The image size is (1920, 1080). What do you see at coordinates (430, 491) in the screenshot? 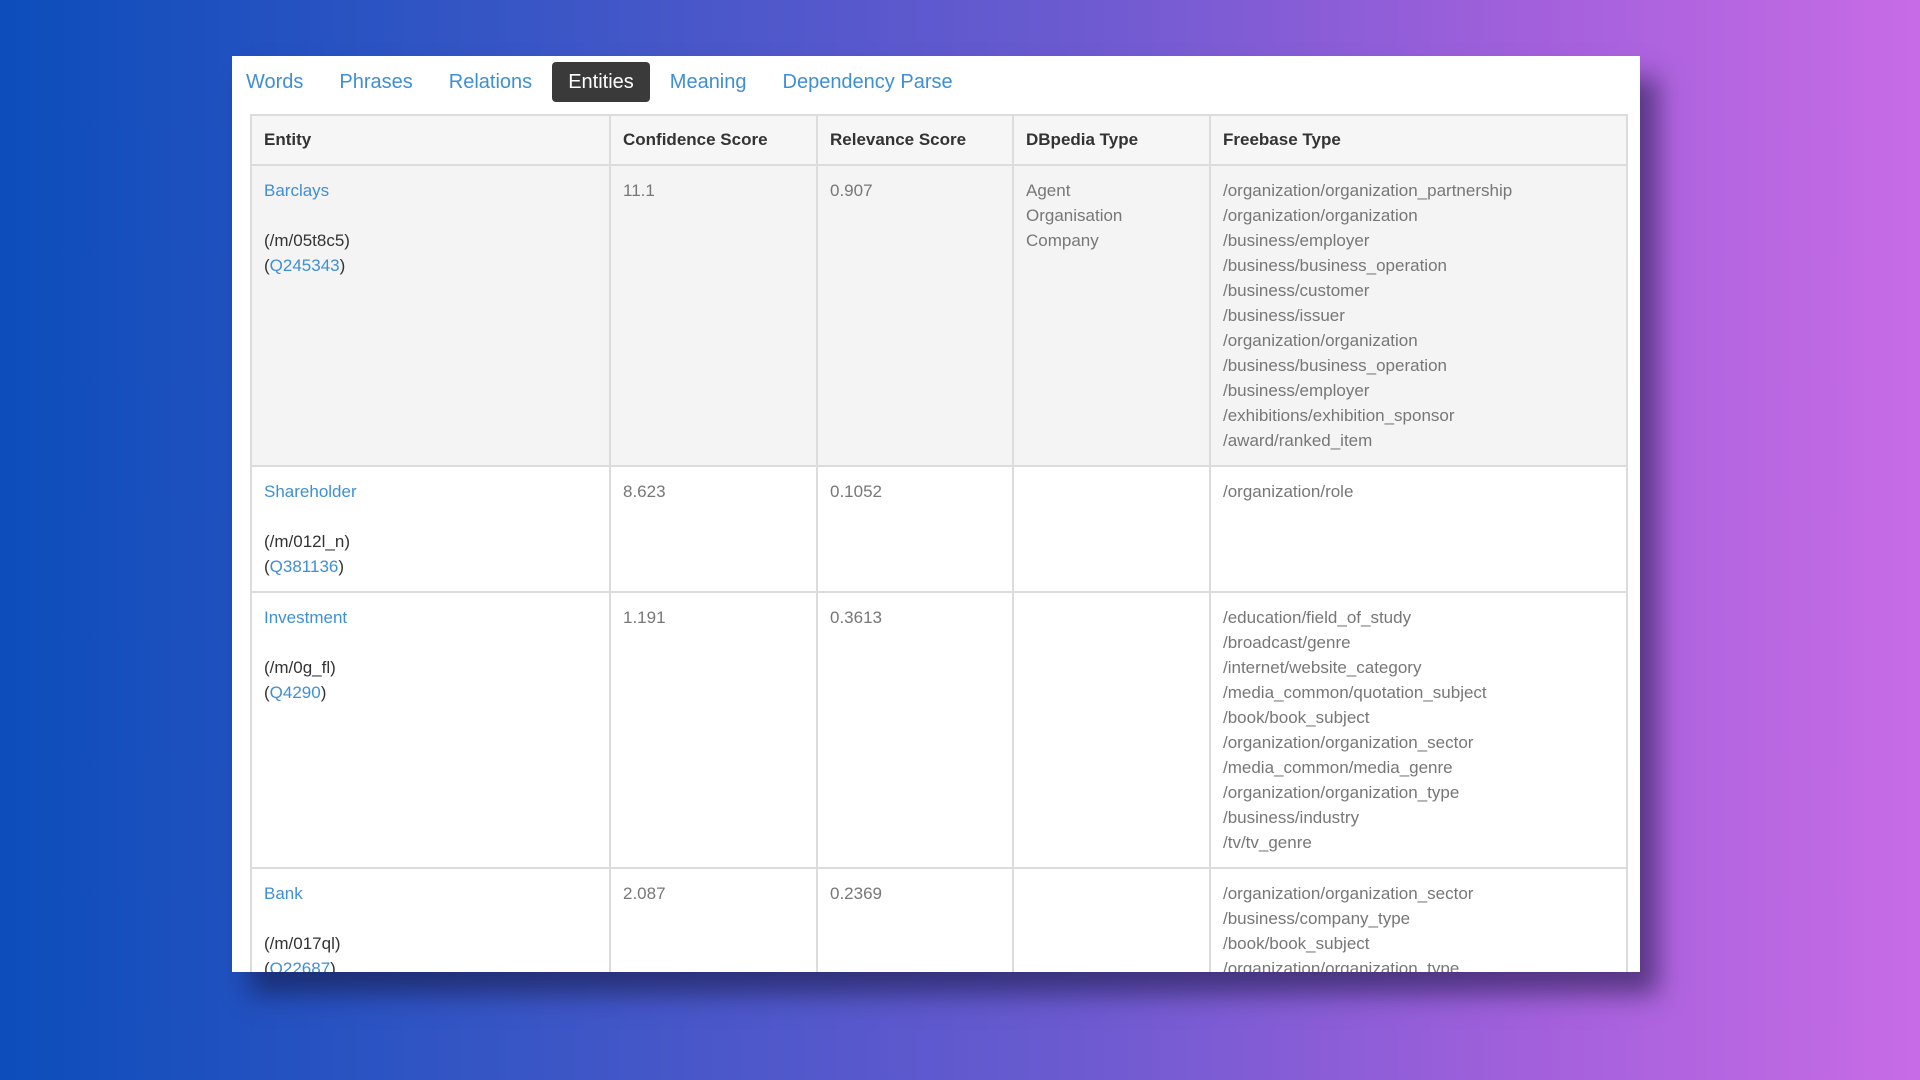
I see `entity-link: Shareholder` at bounding box center [430, 491].